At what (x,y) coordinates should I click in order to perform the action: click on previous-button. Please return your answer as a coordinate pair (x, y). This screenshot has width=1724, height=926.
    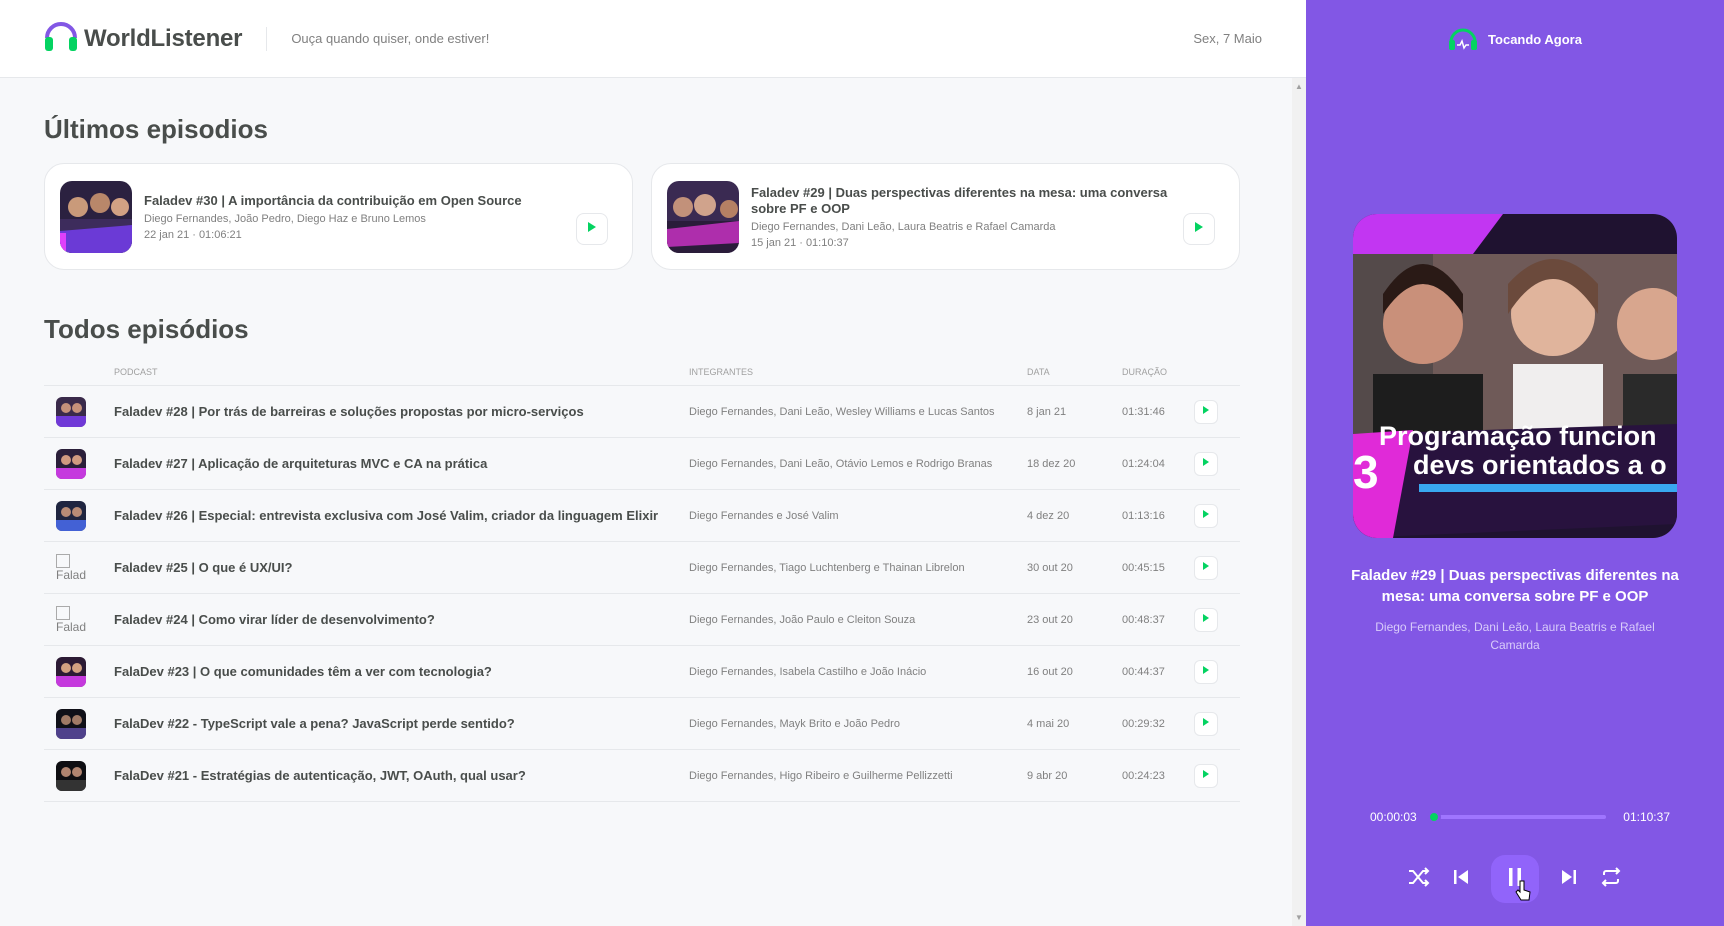
    Looking at the image, I should click on (1461, 879).